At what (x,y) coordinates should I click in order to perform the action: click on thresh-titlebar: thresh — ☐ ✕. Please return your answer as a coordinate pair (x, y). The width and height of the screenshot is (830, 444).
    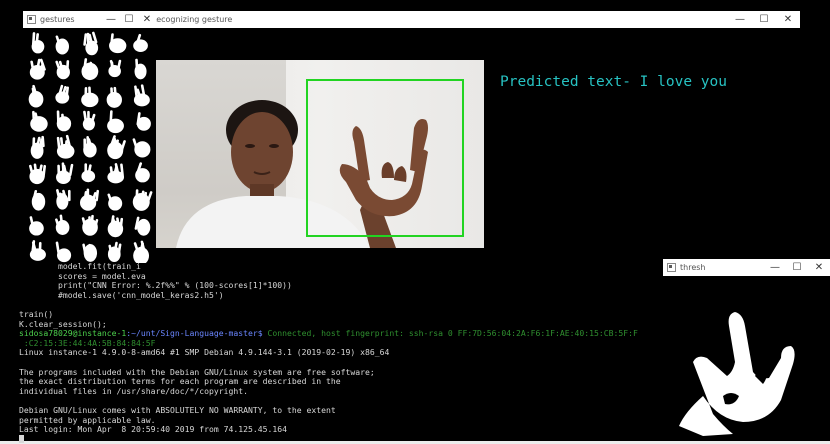
    Looking at the image, I should click on (746, 267).